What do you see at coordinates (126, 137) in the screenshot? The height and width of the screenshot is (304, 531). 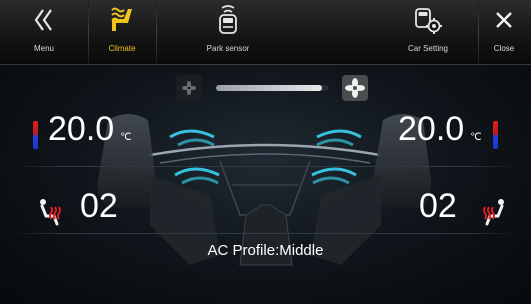 I see `left-temperature-unit: ℃` at bounding box center [126, 137].